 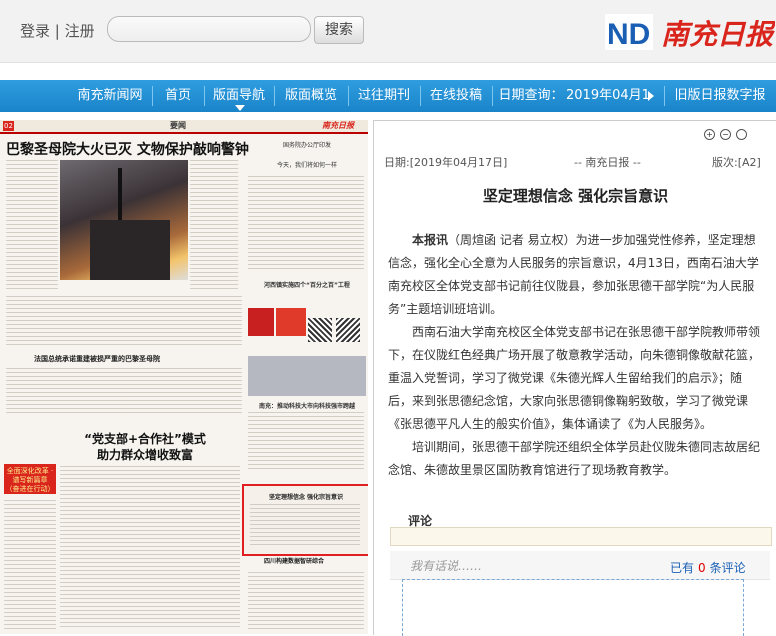 What do you see at coordinates (388, 31) in the screenshot?
I see `top-bar: 登录 | 注册 搜索 ND 南充日报` at bounding box center [388, 31].